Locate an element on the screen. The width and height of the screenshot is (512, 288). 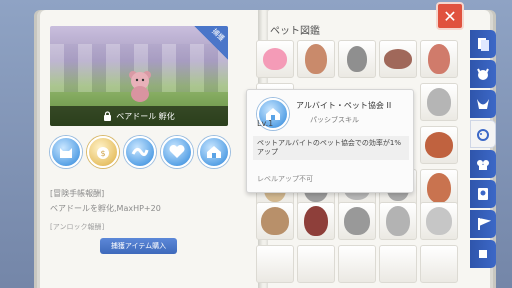
girl-pet-icon is located at coordinates (439, 59).